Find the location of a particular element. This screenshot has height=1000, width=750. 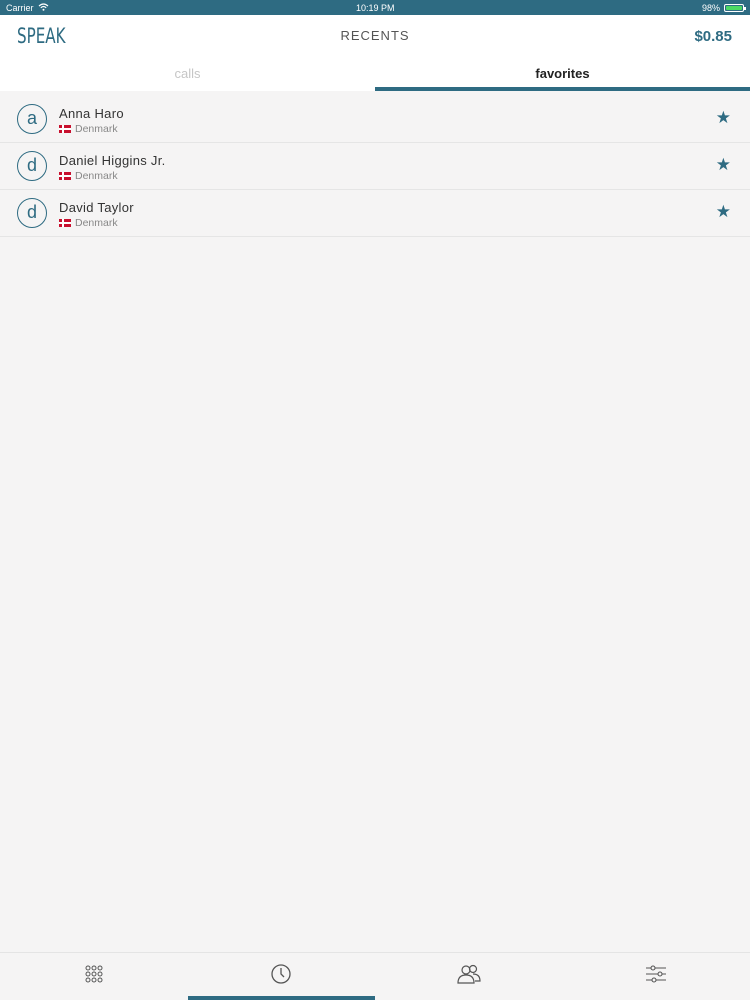

app-header: SPEAK RECENTS $0.85 is located at coordinates (375, 37).